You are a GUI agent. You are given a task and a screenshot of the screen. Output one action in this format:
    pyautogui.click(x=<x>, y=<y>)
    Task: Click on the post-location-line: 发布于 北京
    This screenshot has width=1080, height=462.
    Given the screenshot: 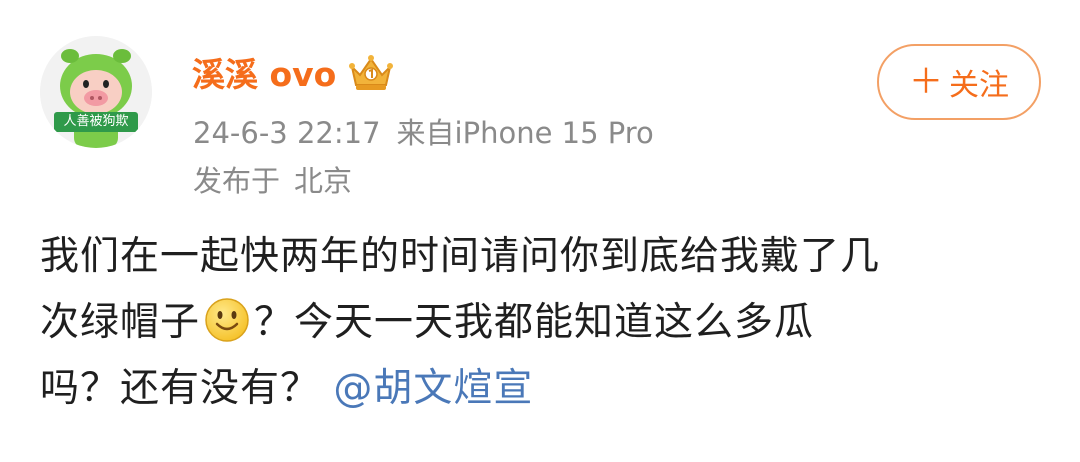 What is the action you would take?
    pyautogui.click(x=272, y=179)
    